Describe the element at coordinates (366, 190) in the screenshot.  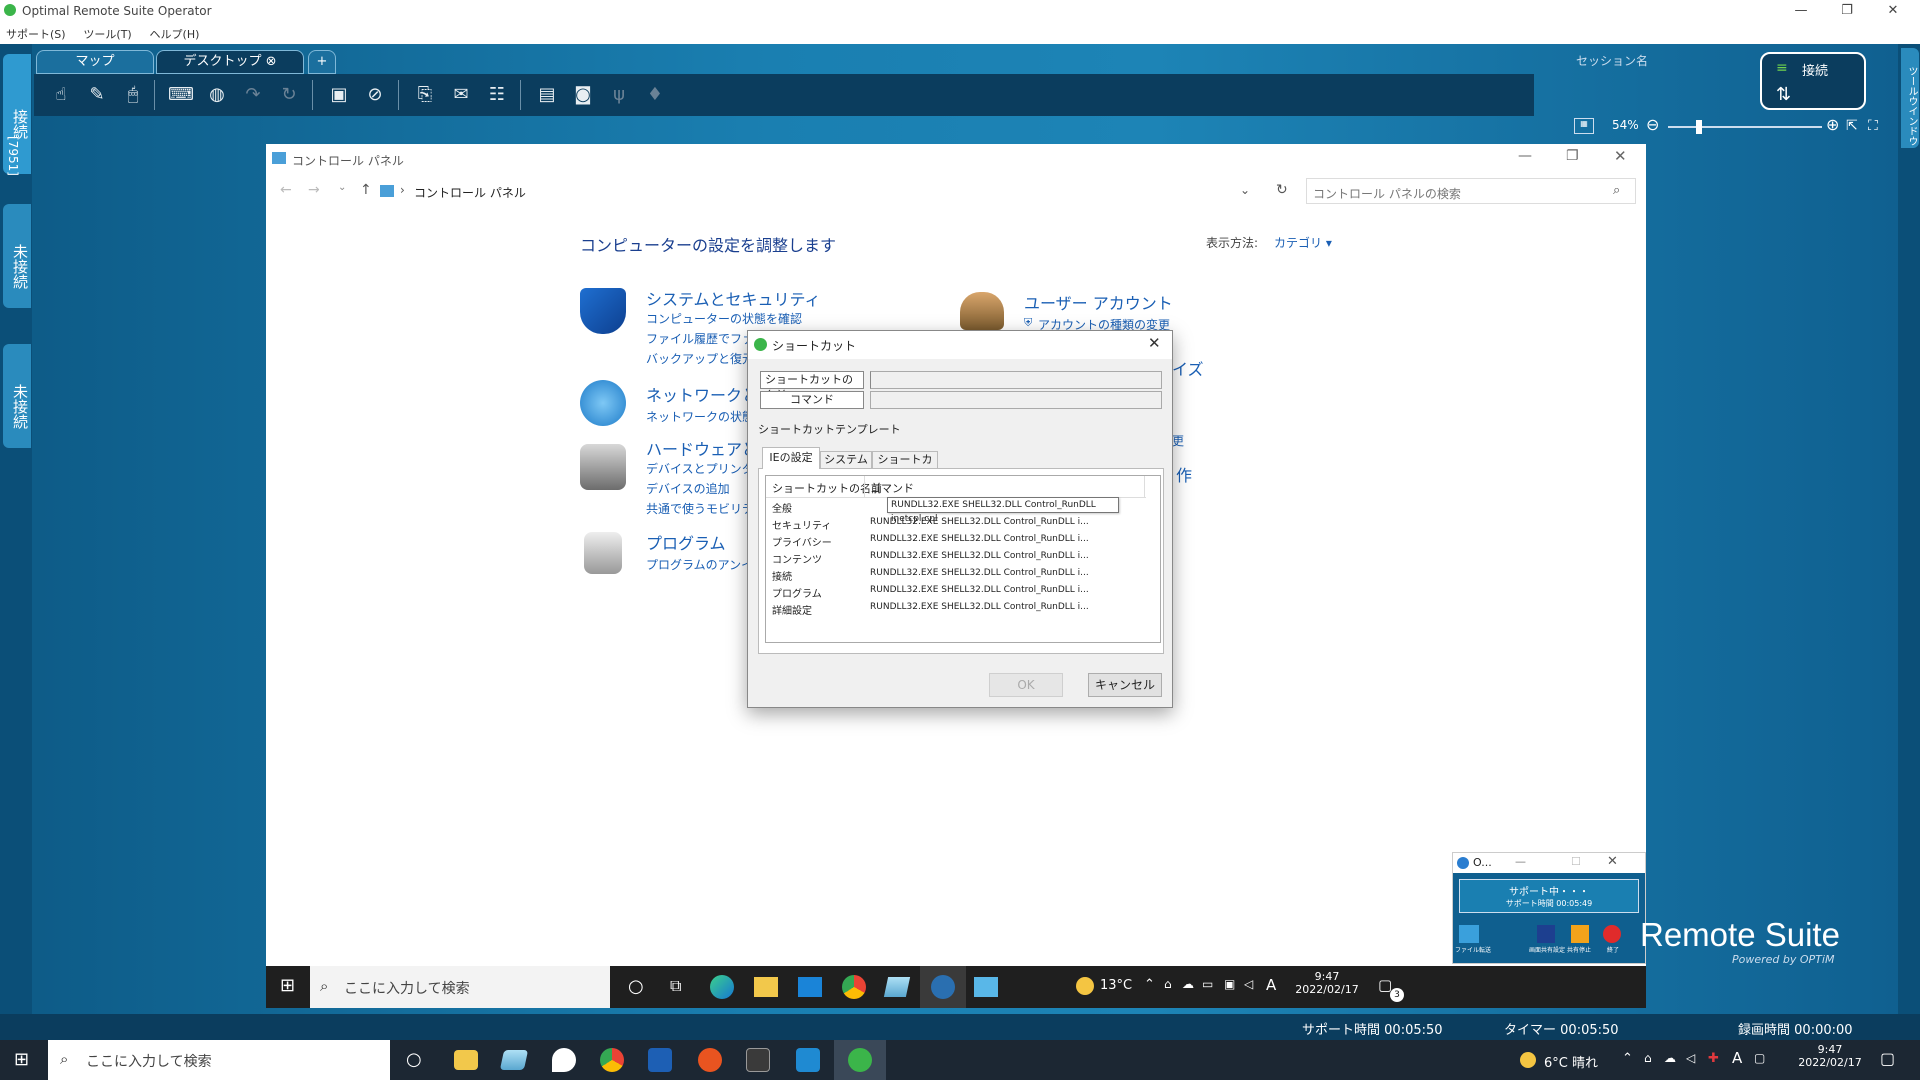
I see `up-icon: ↑` at that location.